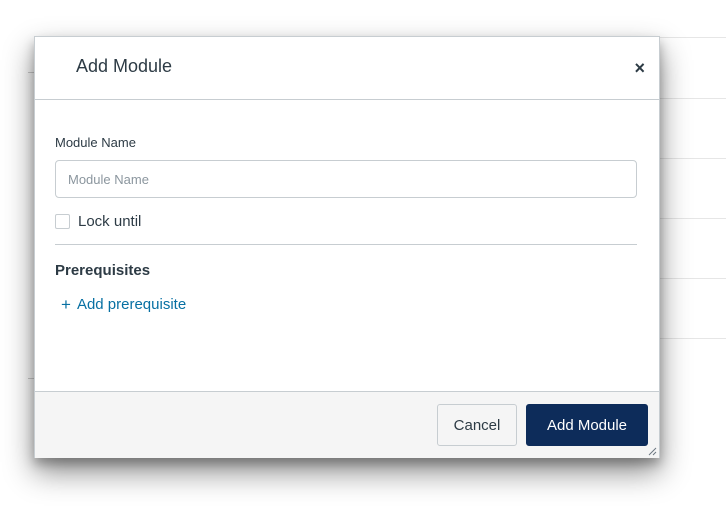 The width and height of the screenshot is (726, 522). What do you see at coordinates (109, 221) in the screenshot?
I see `lock-until-label: Lock until` at bounding box center [109, 221].